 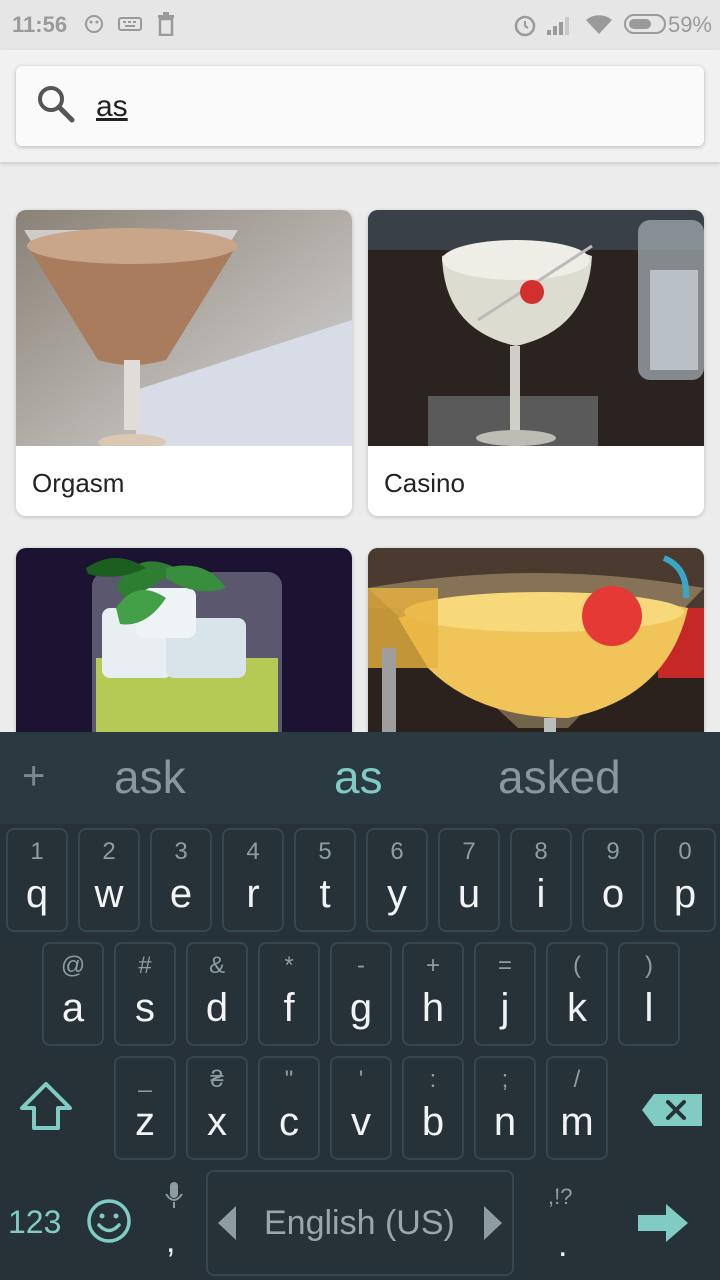 What do you see at coordinates (424, 483) in the screenshot?
I see `cocktail-name: Casino` at bounding box center [424, 483].